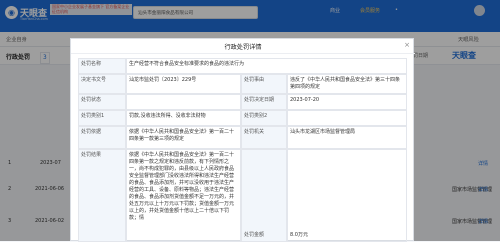 The image size is (500, 242). I want to click on decision-date-label: 处罚决定日期, so click(264, 102).